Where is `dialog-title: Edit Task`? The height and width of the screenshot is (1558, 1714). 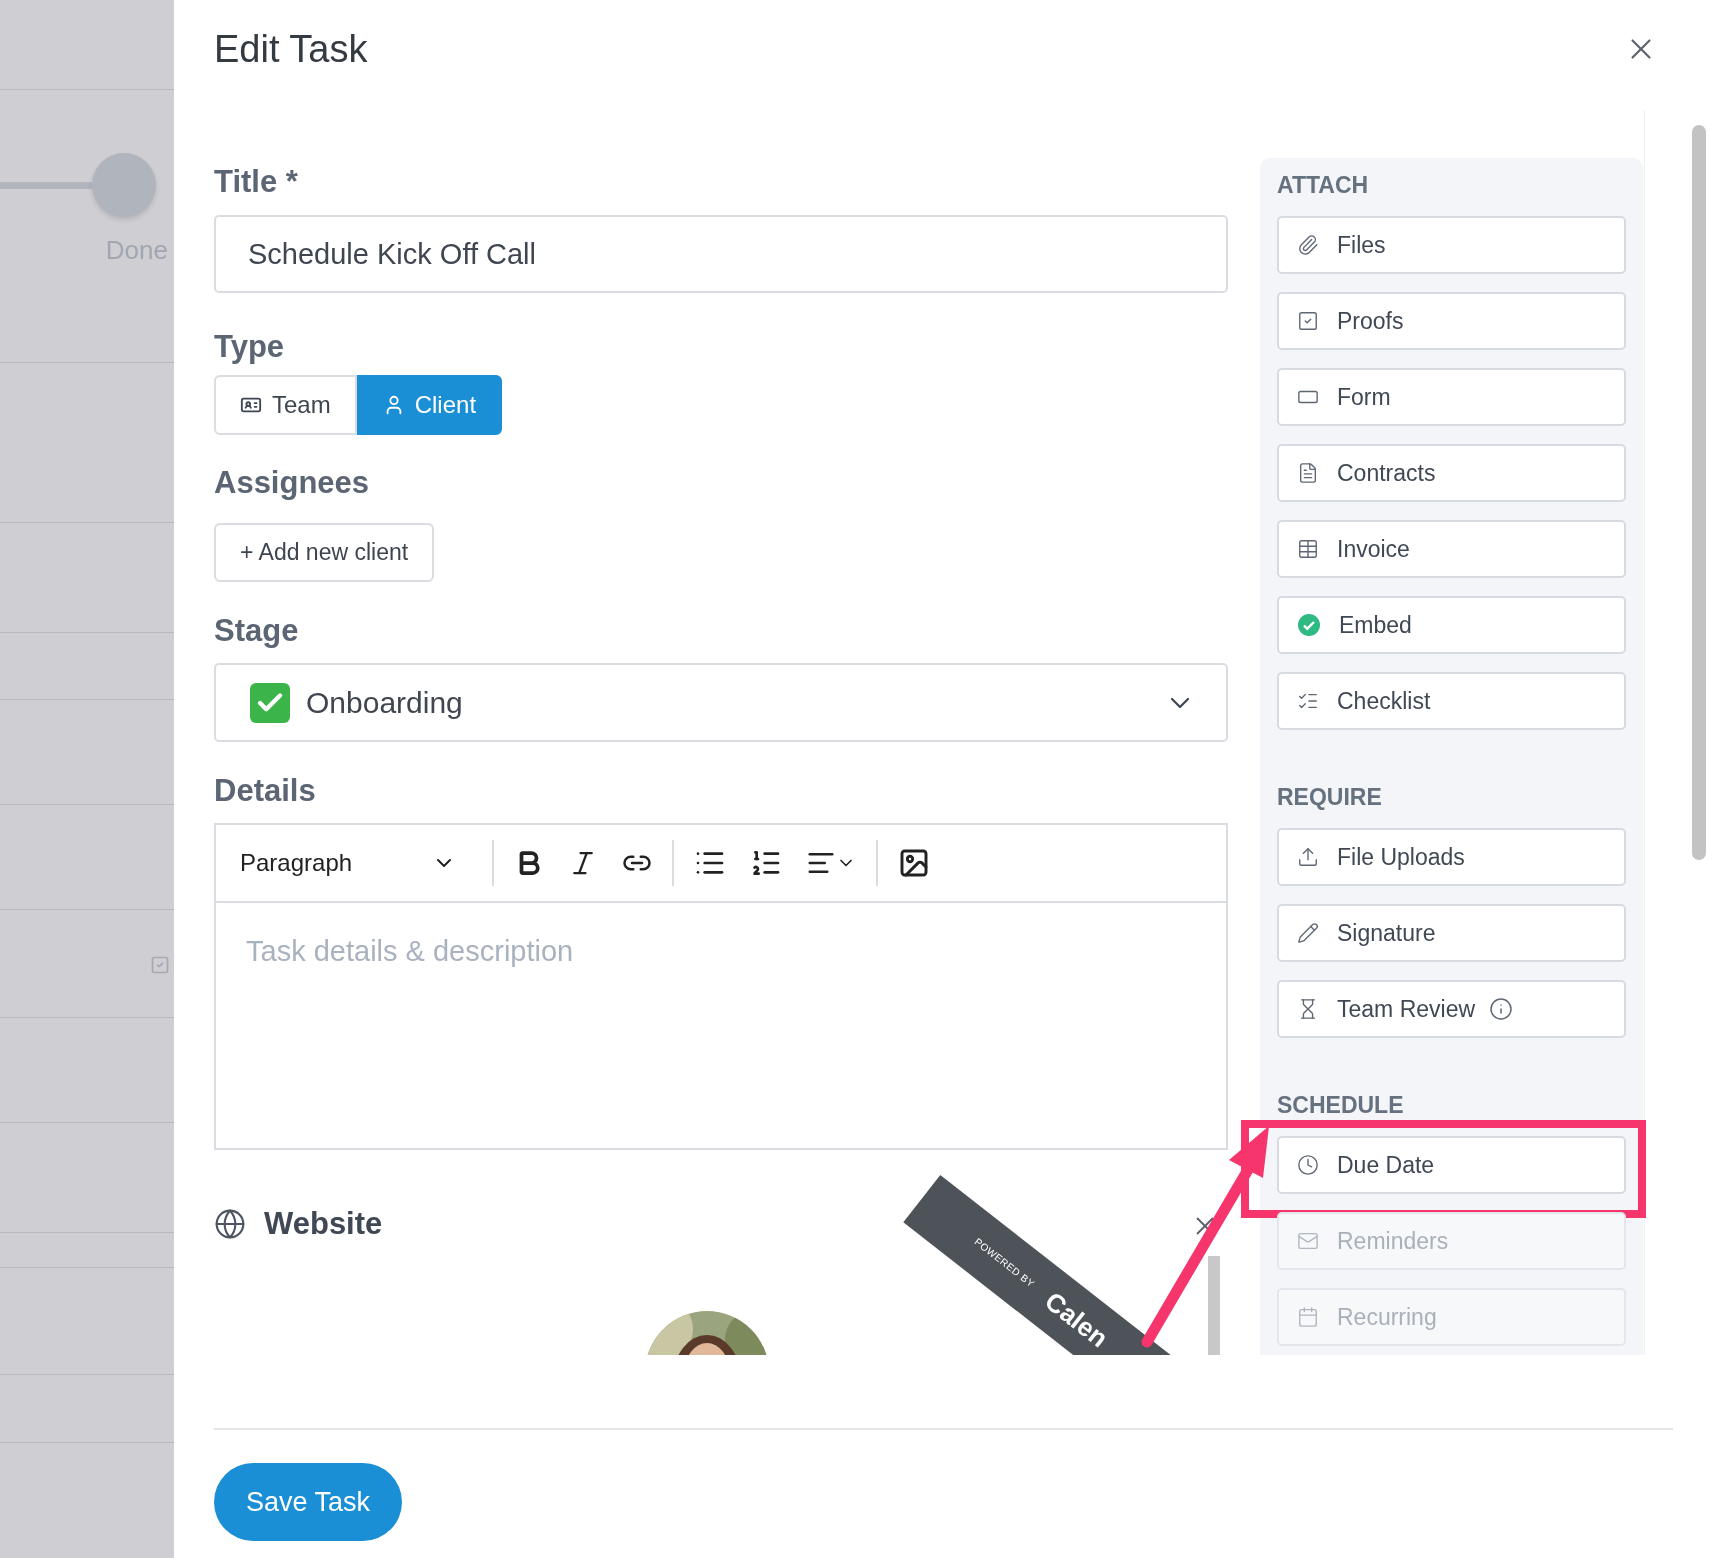 dialog-title: Edit Task is located at coordinates (291, 49).